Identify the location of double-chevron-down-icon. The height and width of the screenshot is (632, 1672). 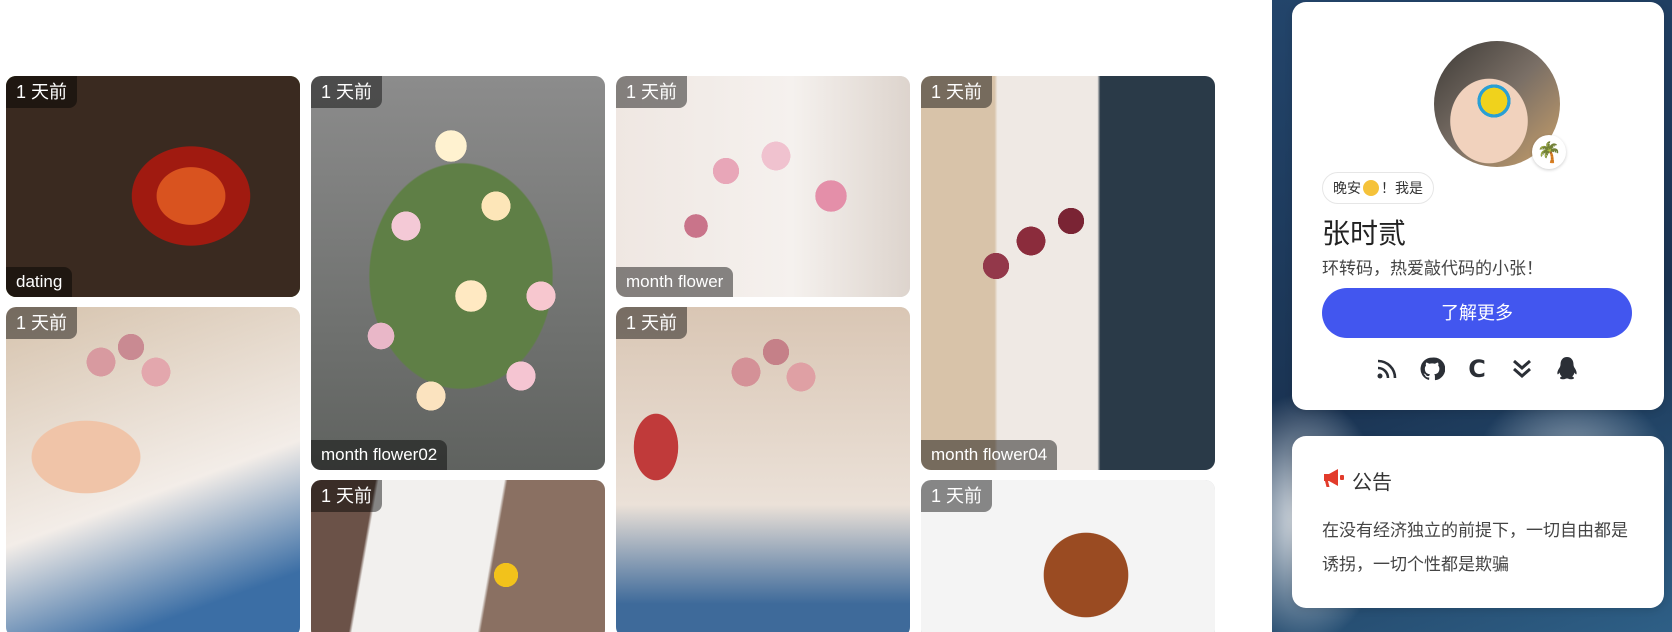
(1522, 369).